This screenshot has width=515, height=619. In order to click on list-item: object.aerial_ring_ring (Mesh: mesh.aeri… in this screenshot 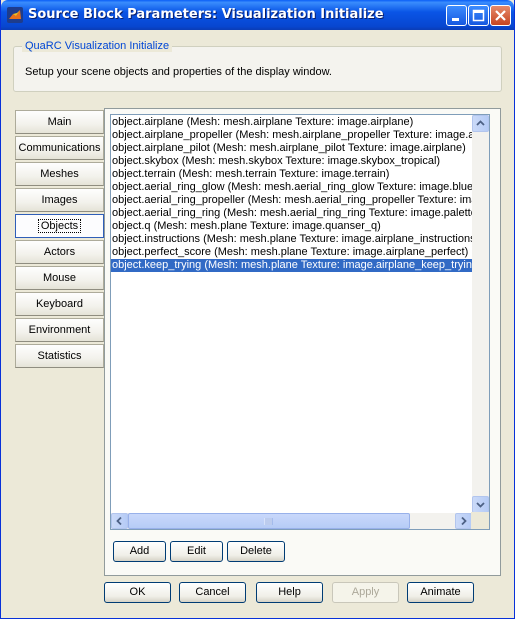, I will do `click(292, 213)`.